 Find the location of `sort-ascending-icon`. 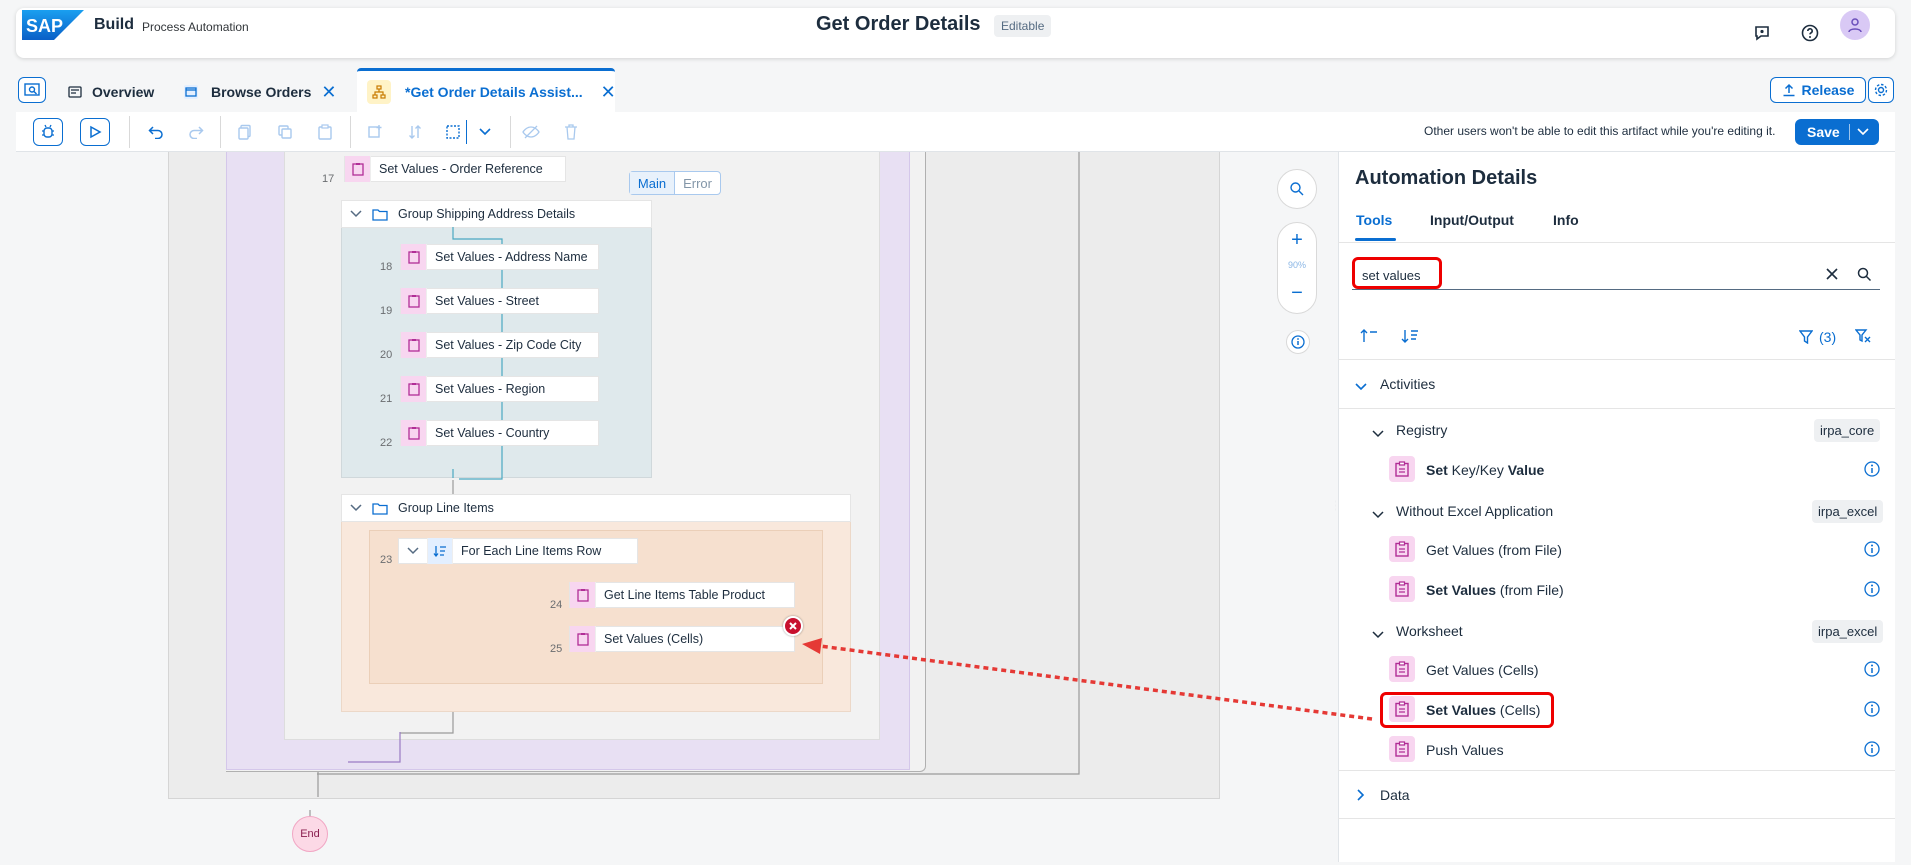

sort-ascending-icon is located at coordinates (1369, 338).